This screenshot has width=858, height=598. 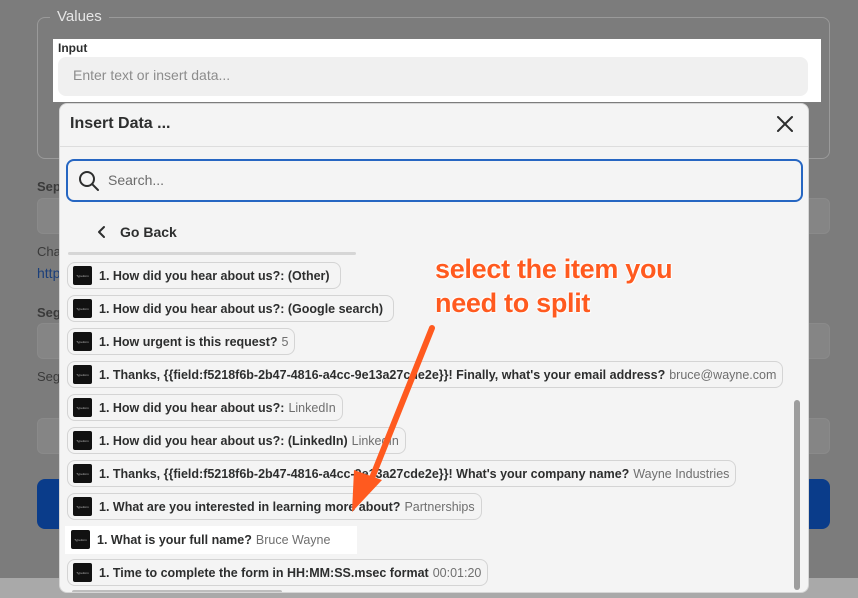 I want to click on seg-label-1: Seg, so click(x=49, y=312).